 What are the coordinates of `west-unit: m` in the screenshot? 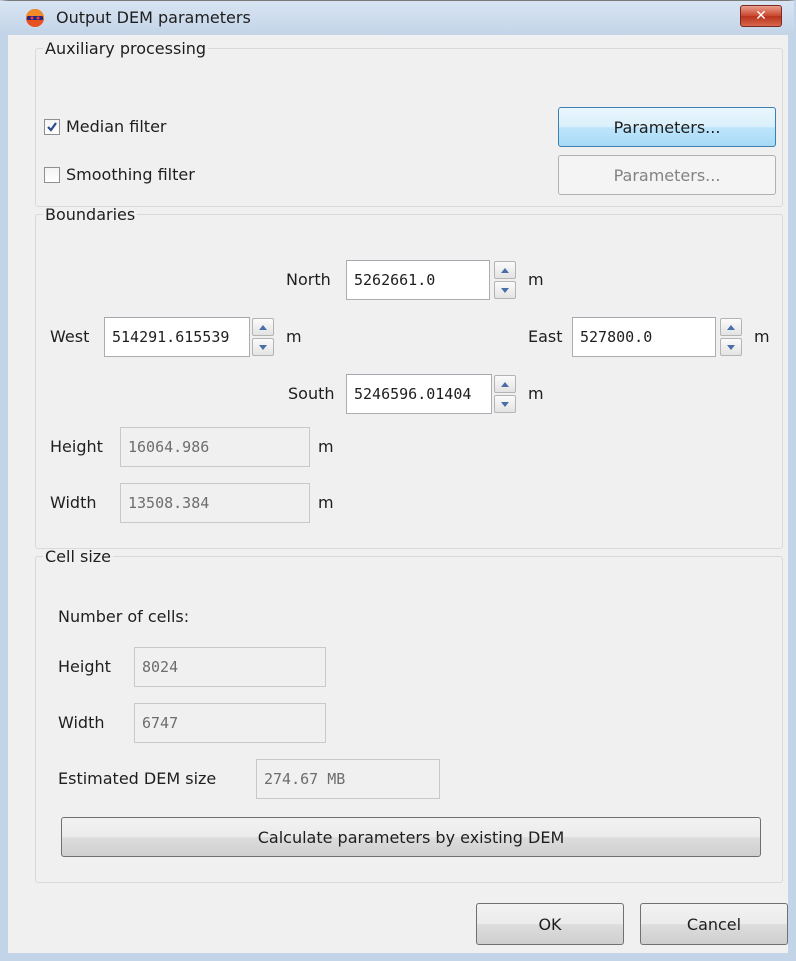 It's located at (294, 336).